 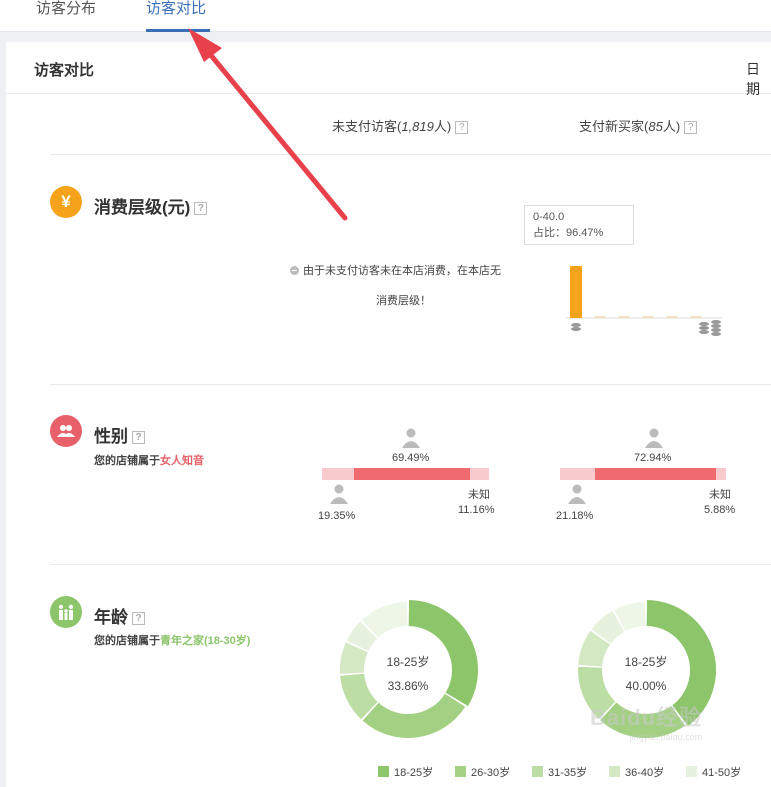 I want to click on unpaid-prefix: 未支付访客(, so click(x=367, y=126).